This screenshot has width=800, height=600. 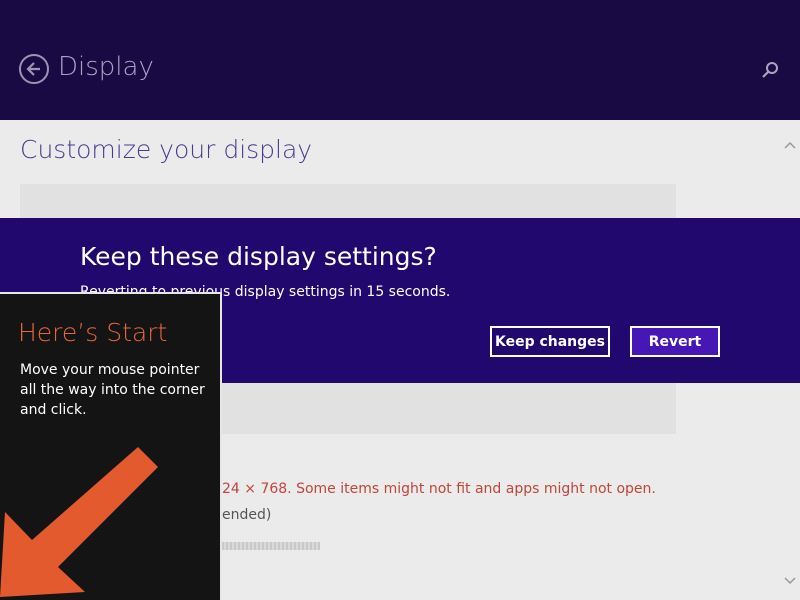 I want to click on scroll-up-icon, so click(x=790, y=143).